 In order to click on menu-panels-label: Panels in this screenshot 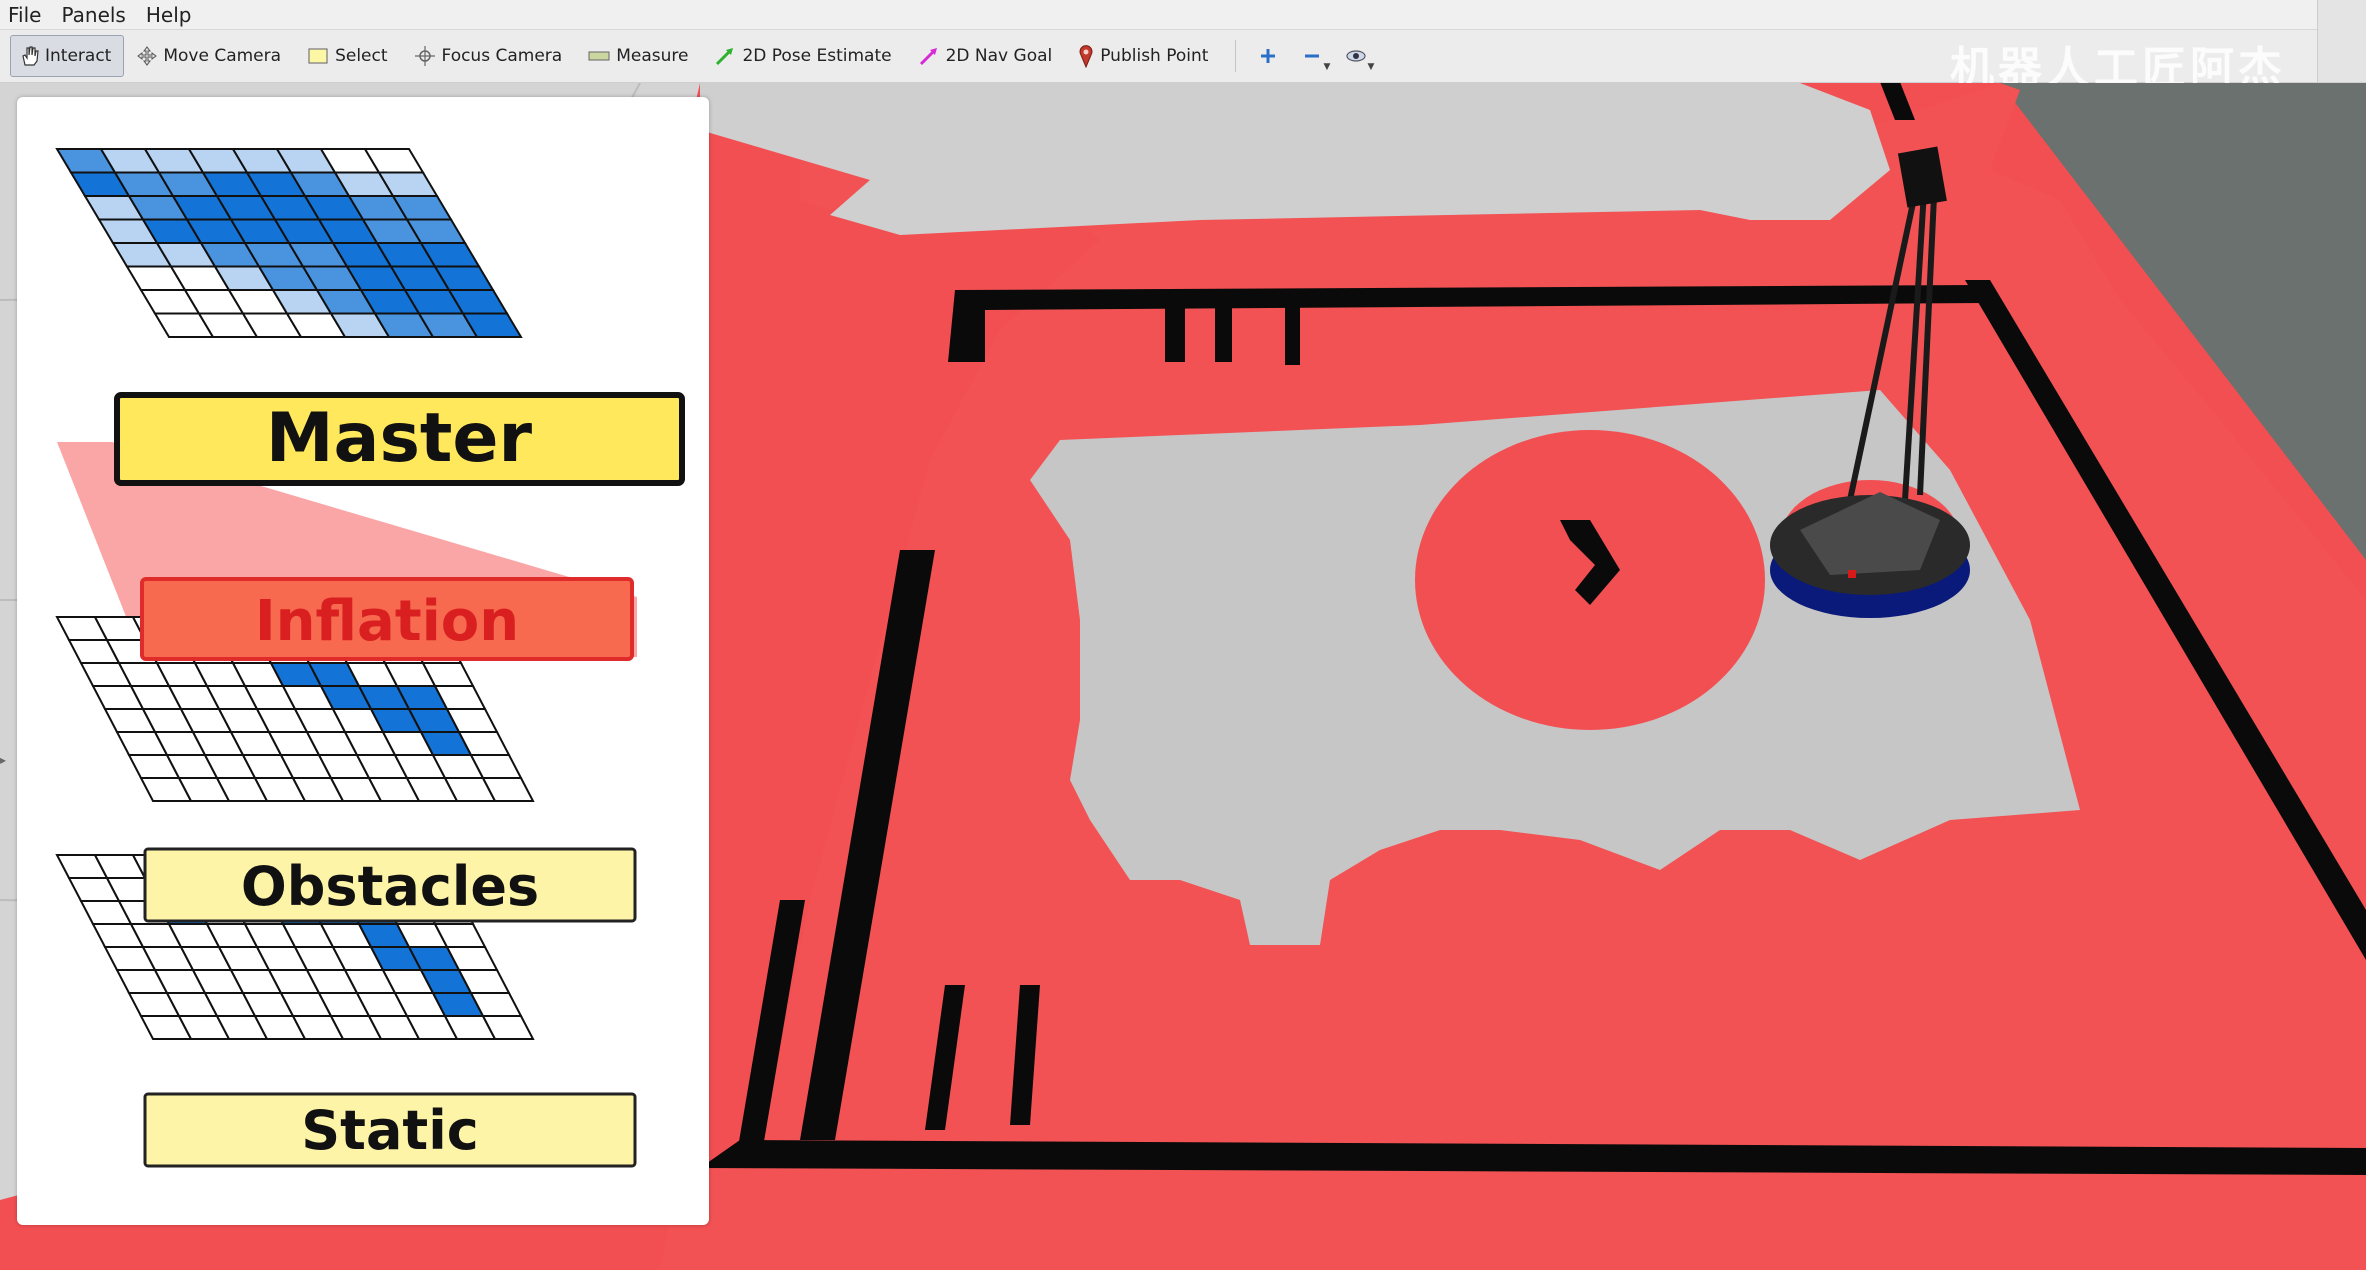, I will do `click(93, 14)`.